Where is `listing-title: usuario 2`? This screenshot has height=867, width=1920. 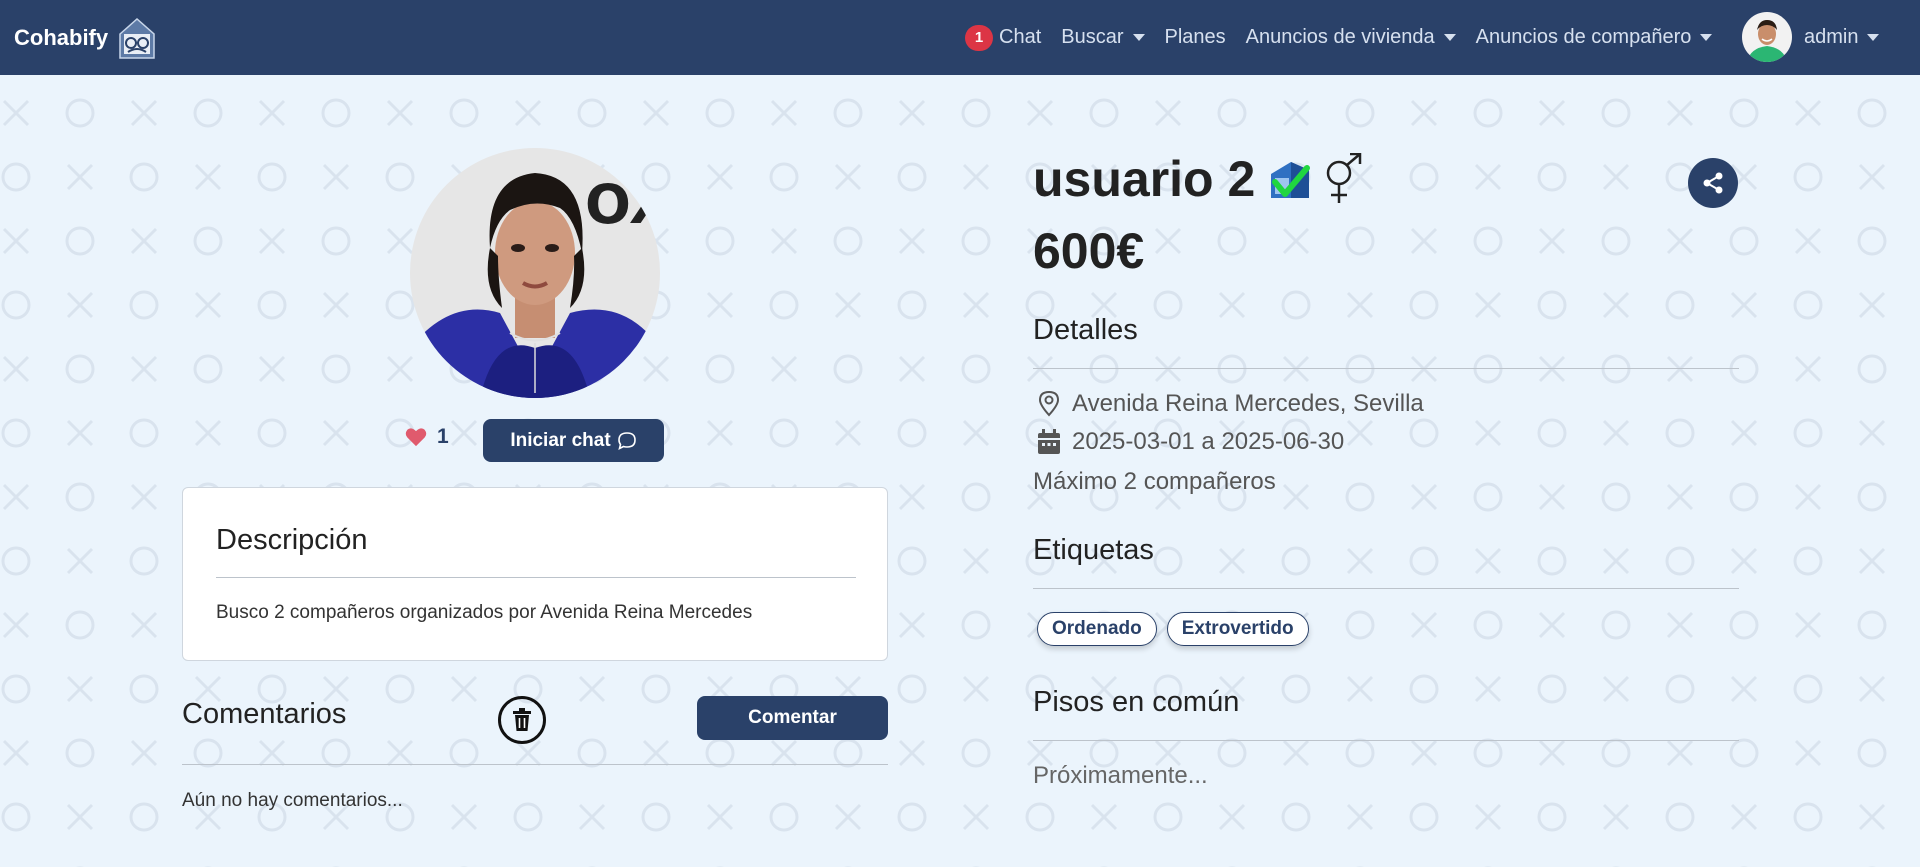 listing-title: usuario 2 is located at coordinates (1198, 179).